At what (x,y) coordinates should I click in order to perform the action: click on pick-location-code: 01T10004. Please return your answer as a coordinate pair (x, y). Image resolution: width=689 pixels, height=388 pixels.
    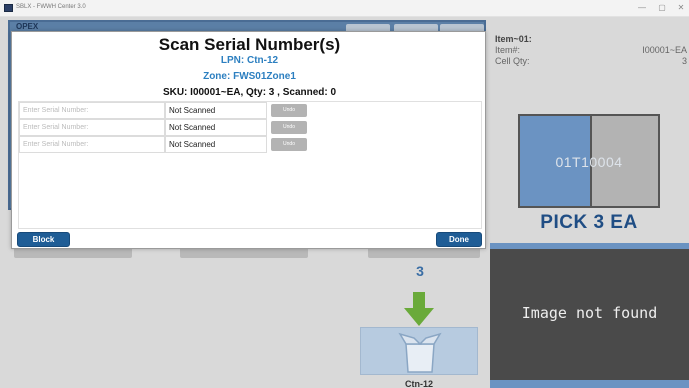
    Looking at the image, I should click on (589, 162).